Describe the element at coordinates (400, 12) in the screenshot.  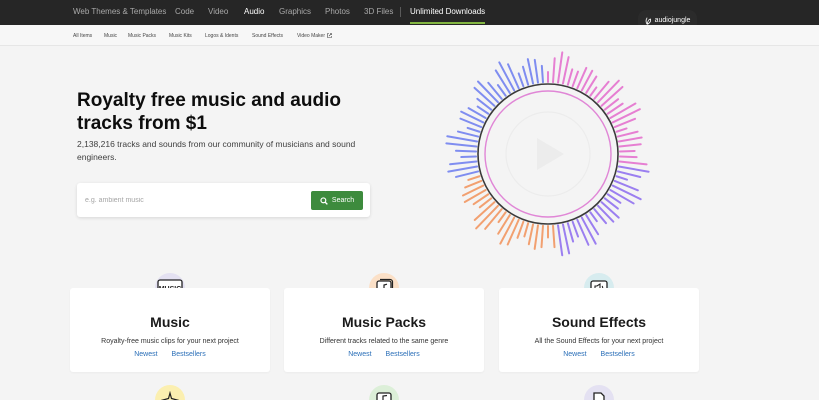
I see `nav-divider` at that location.